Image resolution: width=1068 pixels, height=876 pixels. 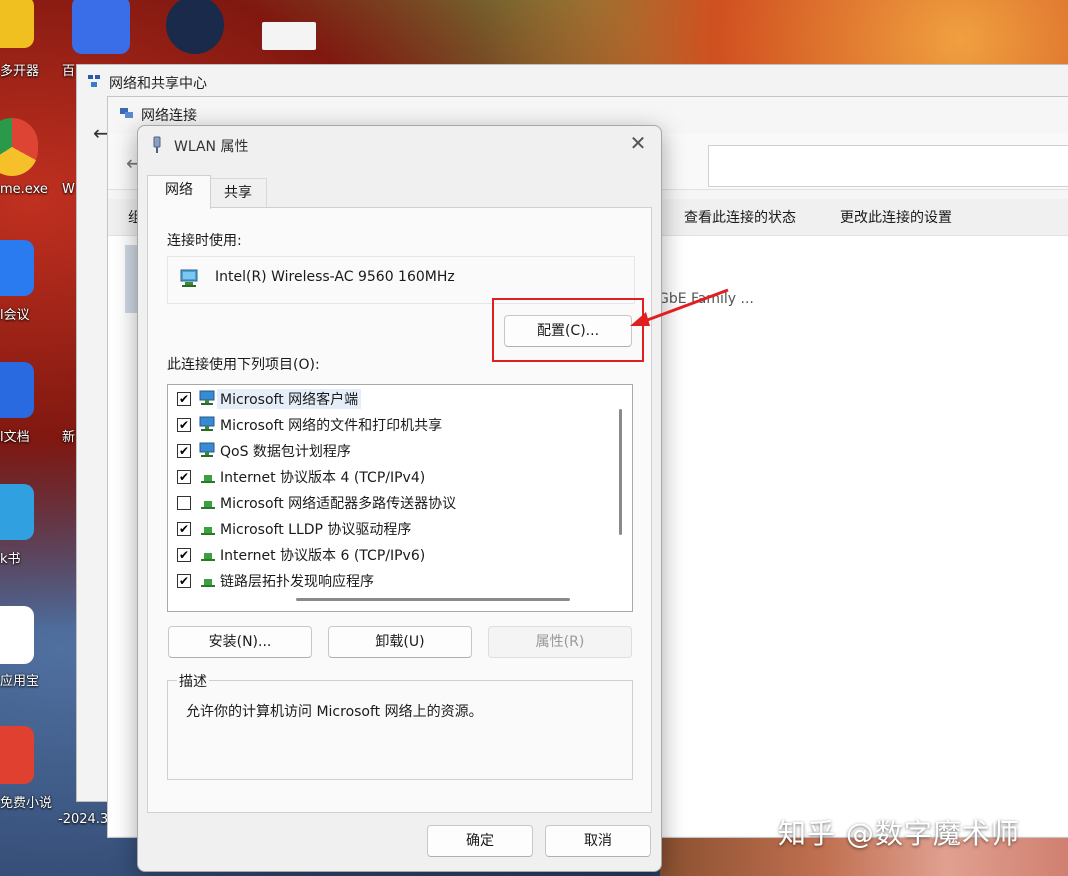 I want to click on network-connections-title: 网络连接, so click(x=169, y=116).